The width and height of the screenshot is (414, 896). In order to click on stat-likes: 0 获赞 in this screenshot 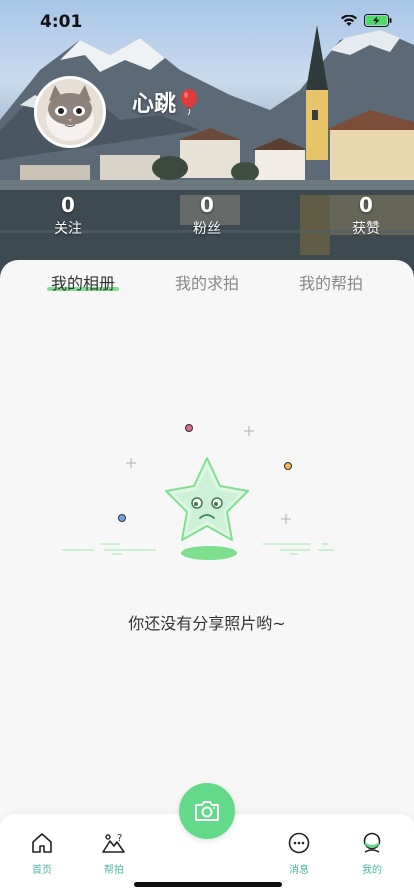, I will do `click(366, 216)`.